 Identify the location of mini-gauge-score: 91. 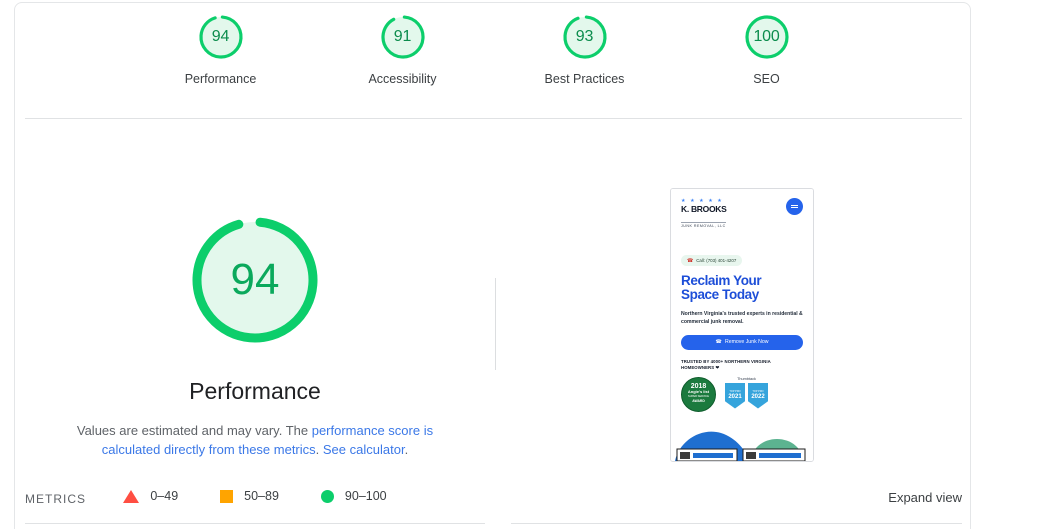
(402, 36).